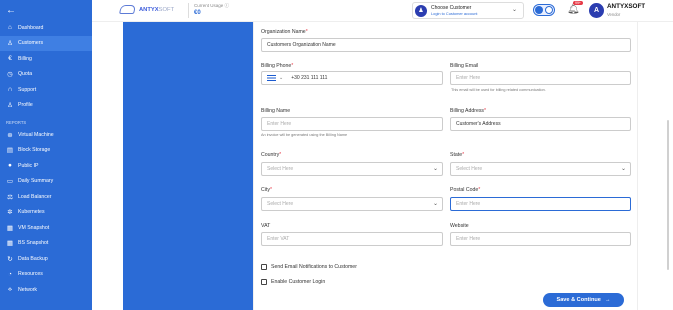 The image size is (673, 310). What do you see at coordinates (31, 27) in the screenshot?
I see `sidebar-item-label: Dashboard` at bounding box center [31, 27].